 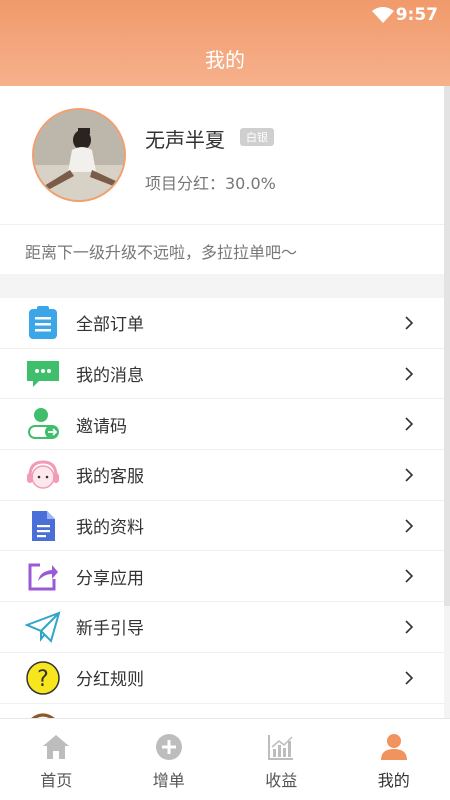 I want to click on menu-item-label: 分享应用, so click(x=110, y=578).